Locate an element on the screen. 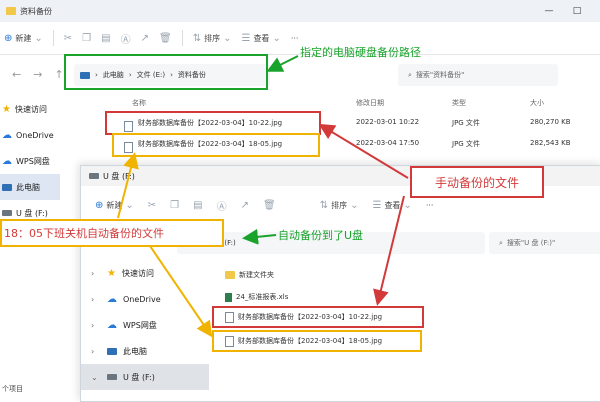 The height and width of the screenshot is (402, 600). manual-annotation: 手动备份的文件 is located at coordinates (476, 182).